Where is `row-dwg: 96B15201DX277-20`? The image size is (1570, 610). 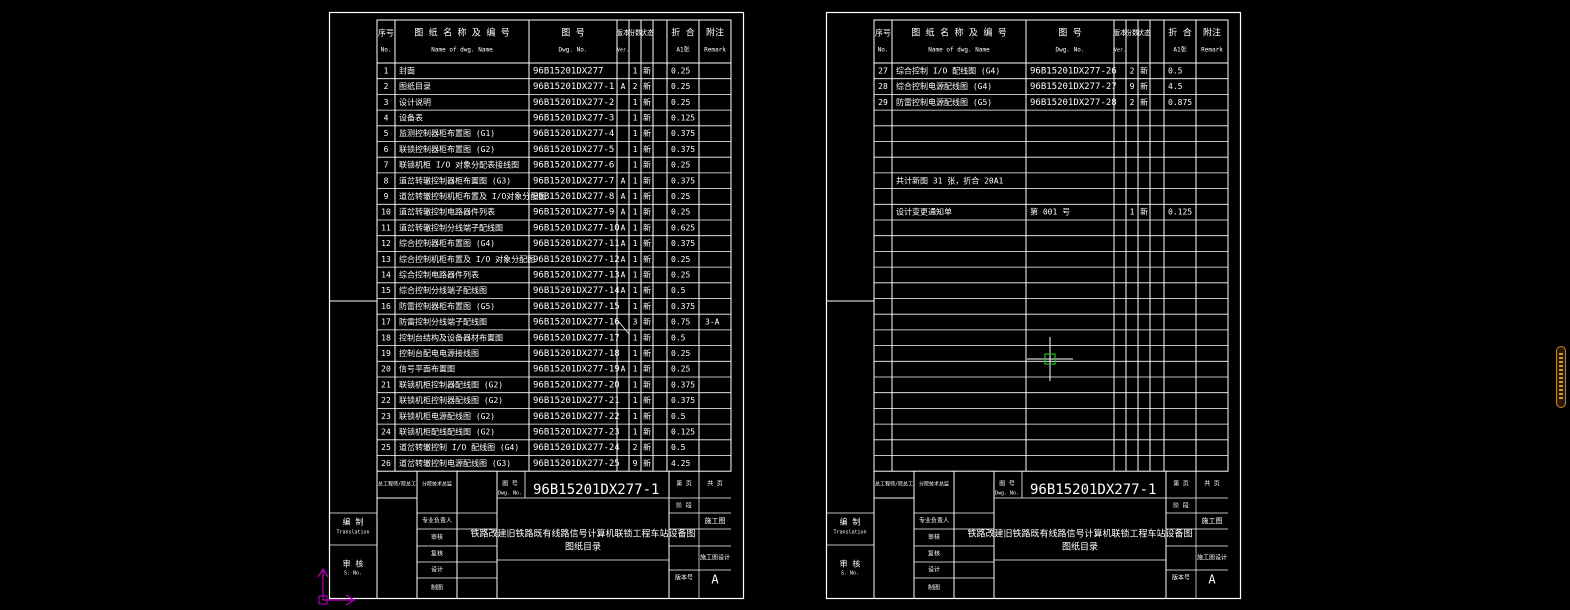 row-dwg: 96B15201DX277-20 is located at coordinates (576, 385).